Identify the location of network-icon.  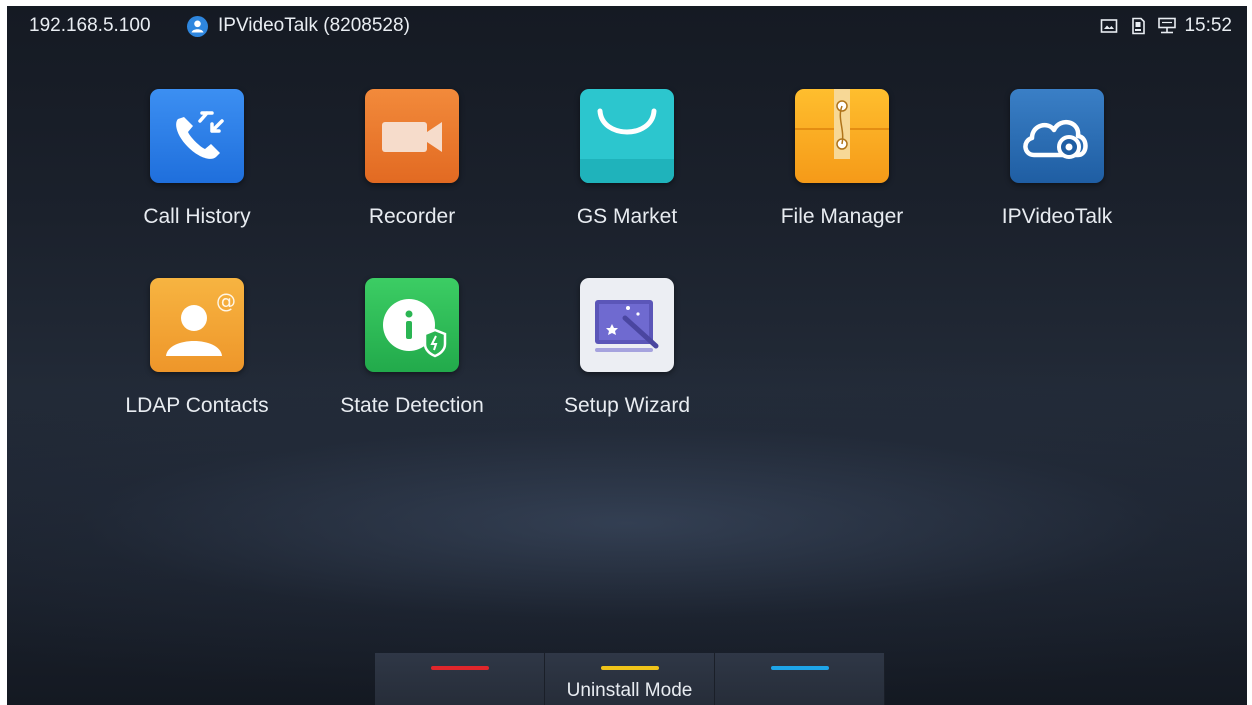
(1167, 25).